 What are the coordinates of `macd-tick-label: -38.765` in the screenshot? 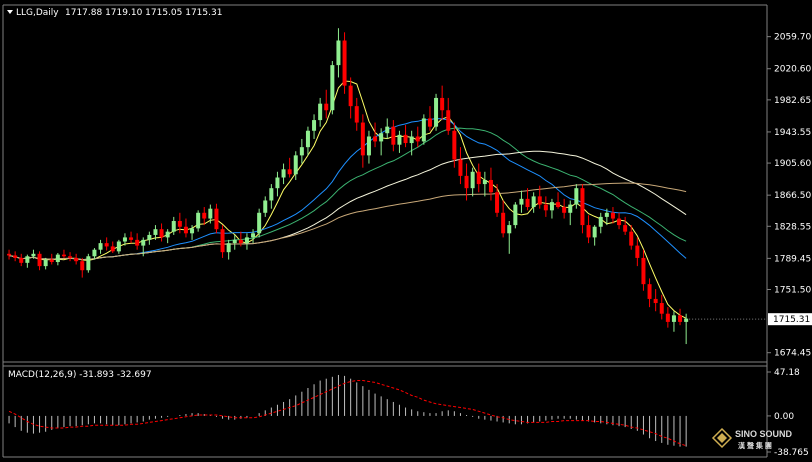 It's located at (791, 453).